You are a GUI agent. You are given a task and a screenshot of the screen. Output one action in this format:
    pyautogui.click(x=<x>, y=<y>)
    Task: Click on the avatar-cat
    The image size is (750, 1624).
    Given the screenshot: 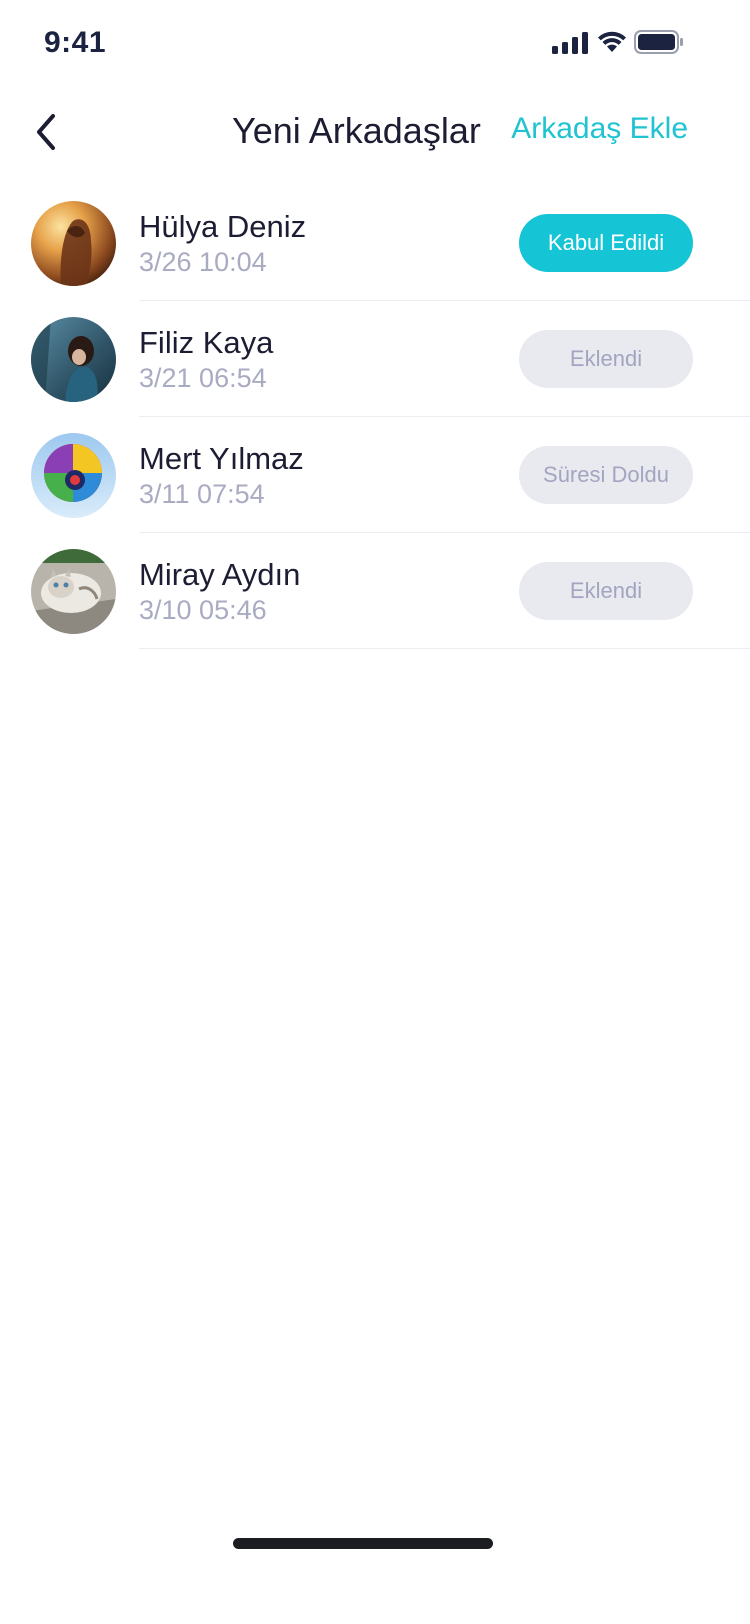 What is the action you would take?
    pyautogui.click(x=73, y=591)
    